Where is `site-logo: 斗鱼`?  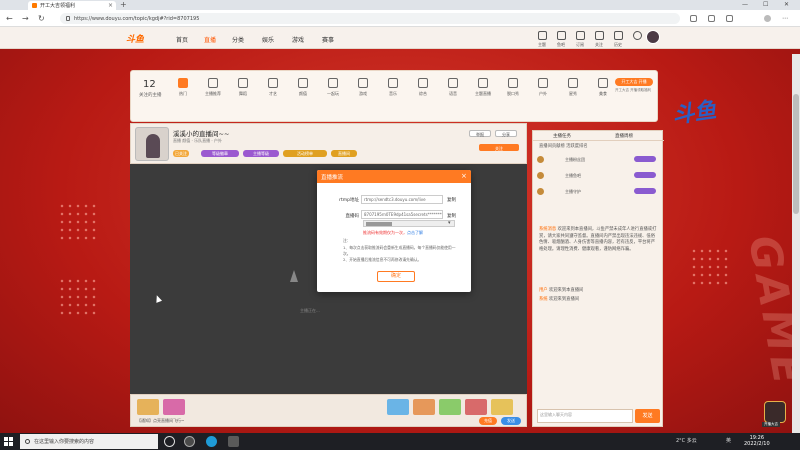
site-logo: 斗鱼 is located at coordinates (135, 38).